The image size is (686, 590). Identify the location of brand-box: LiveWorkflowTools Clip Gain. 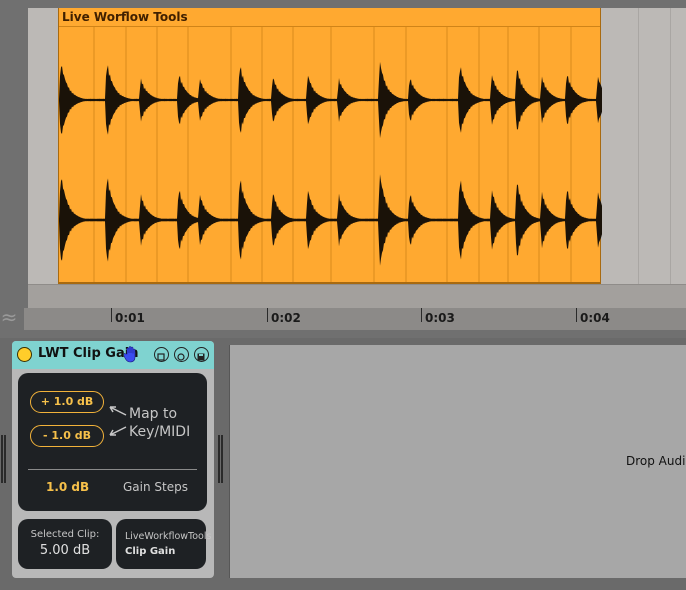
(163, 544).